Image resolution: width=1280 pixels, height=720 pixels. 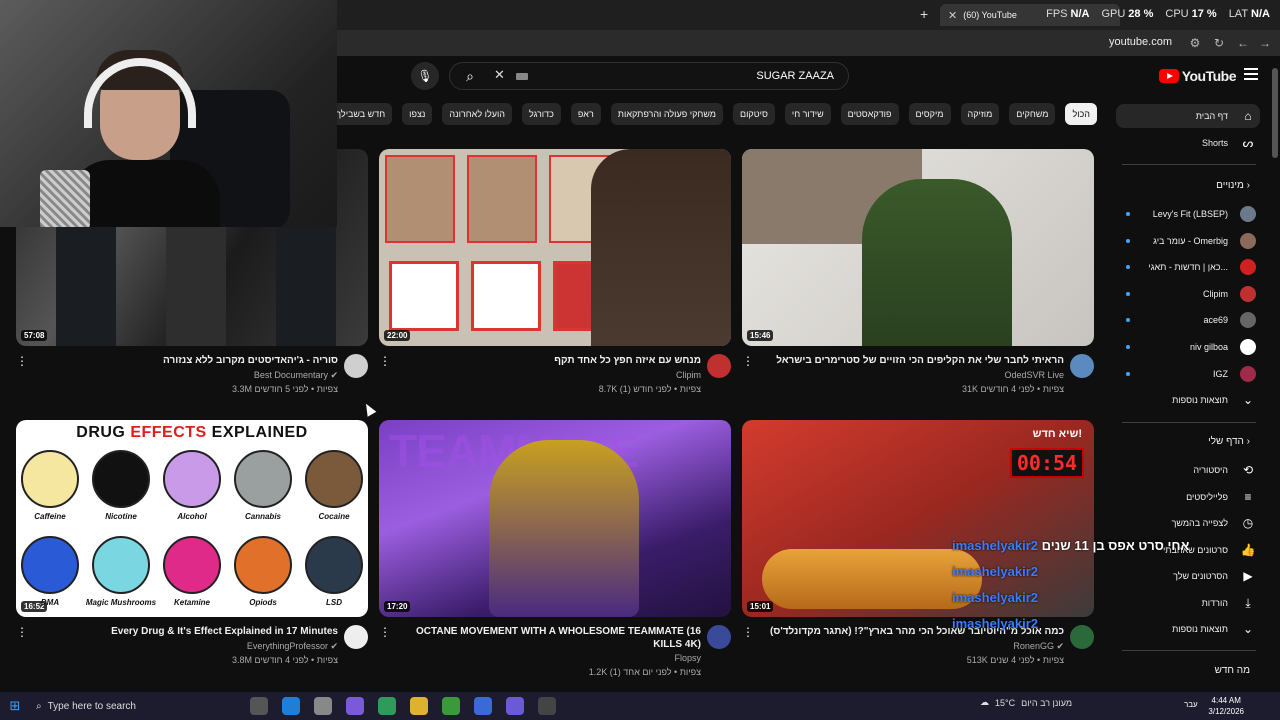 I want to click on video-title: מנחש עם איזה חפץ כל אחד תקף, so click(x=551, y=360).